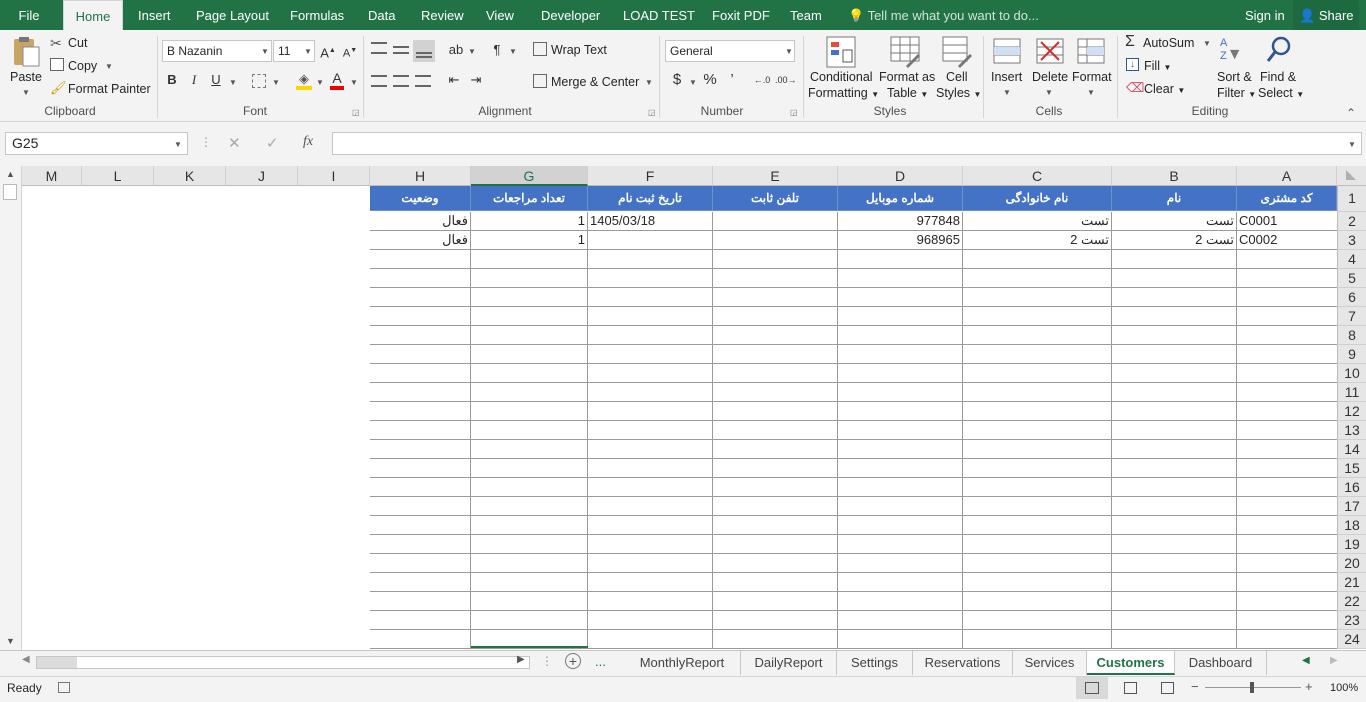 The width and height of the screenshot is (1366, 702). What do you see at coordinates (573, 661) in the screenshot?
I see `add-sheet-icon: +` at bounding box center [573, 661].